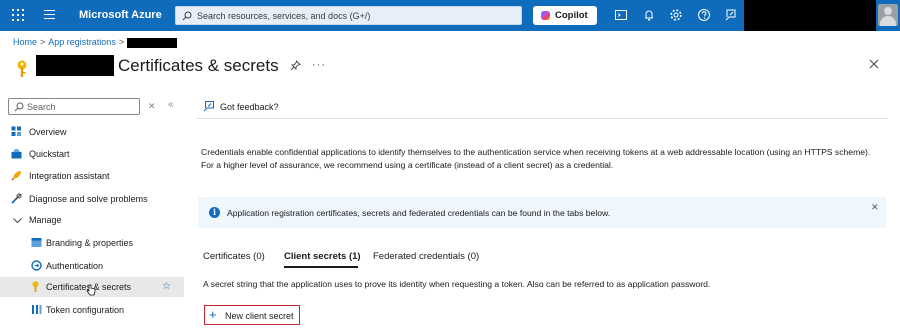  What do you see at coordinates (676, 15) in the screenshot?
I see `settings-icon` at bounding box center [676, 15].